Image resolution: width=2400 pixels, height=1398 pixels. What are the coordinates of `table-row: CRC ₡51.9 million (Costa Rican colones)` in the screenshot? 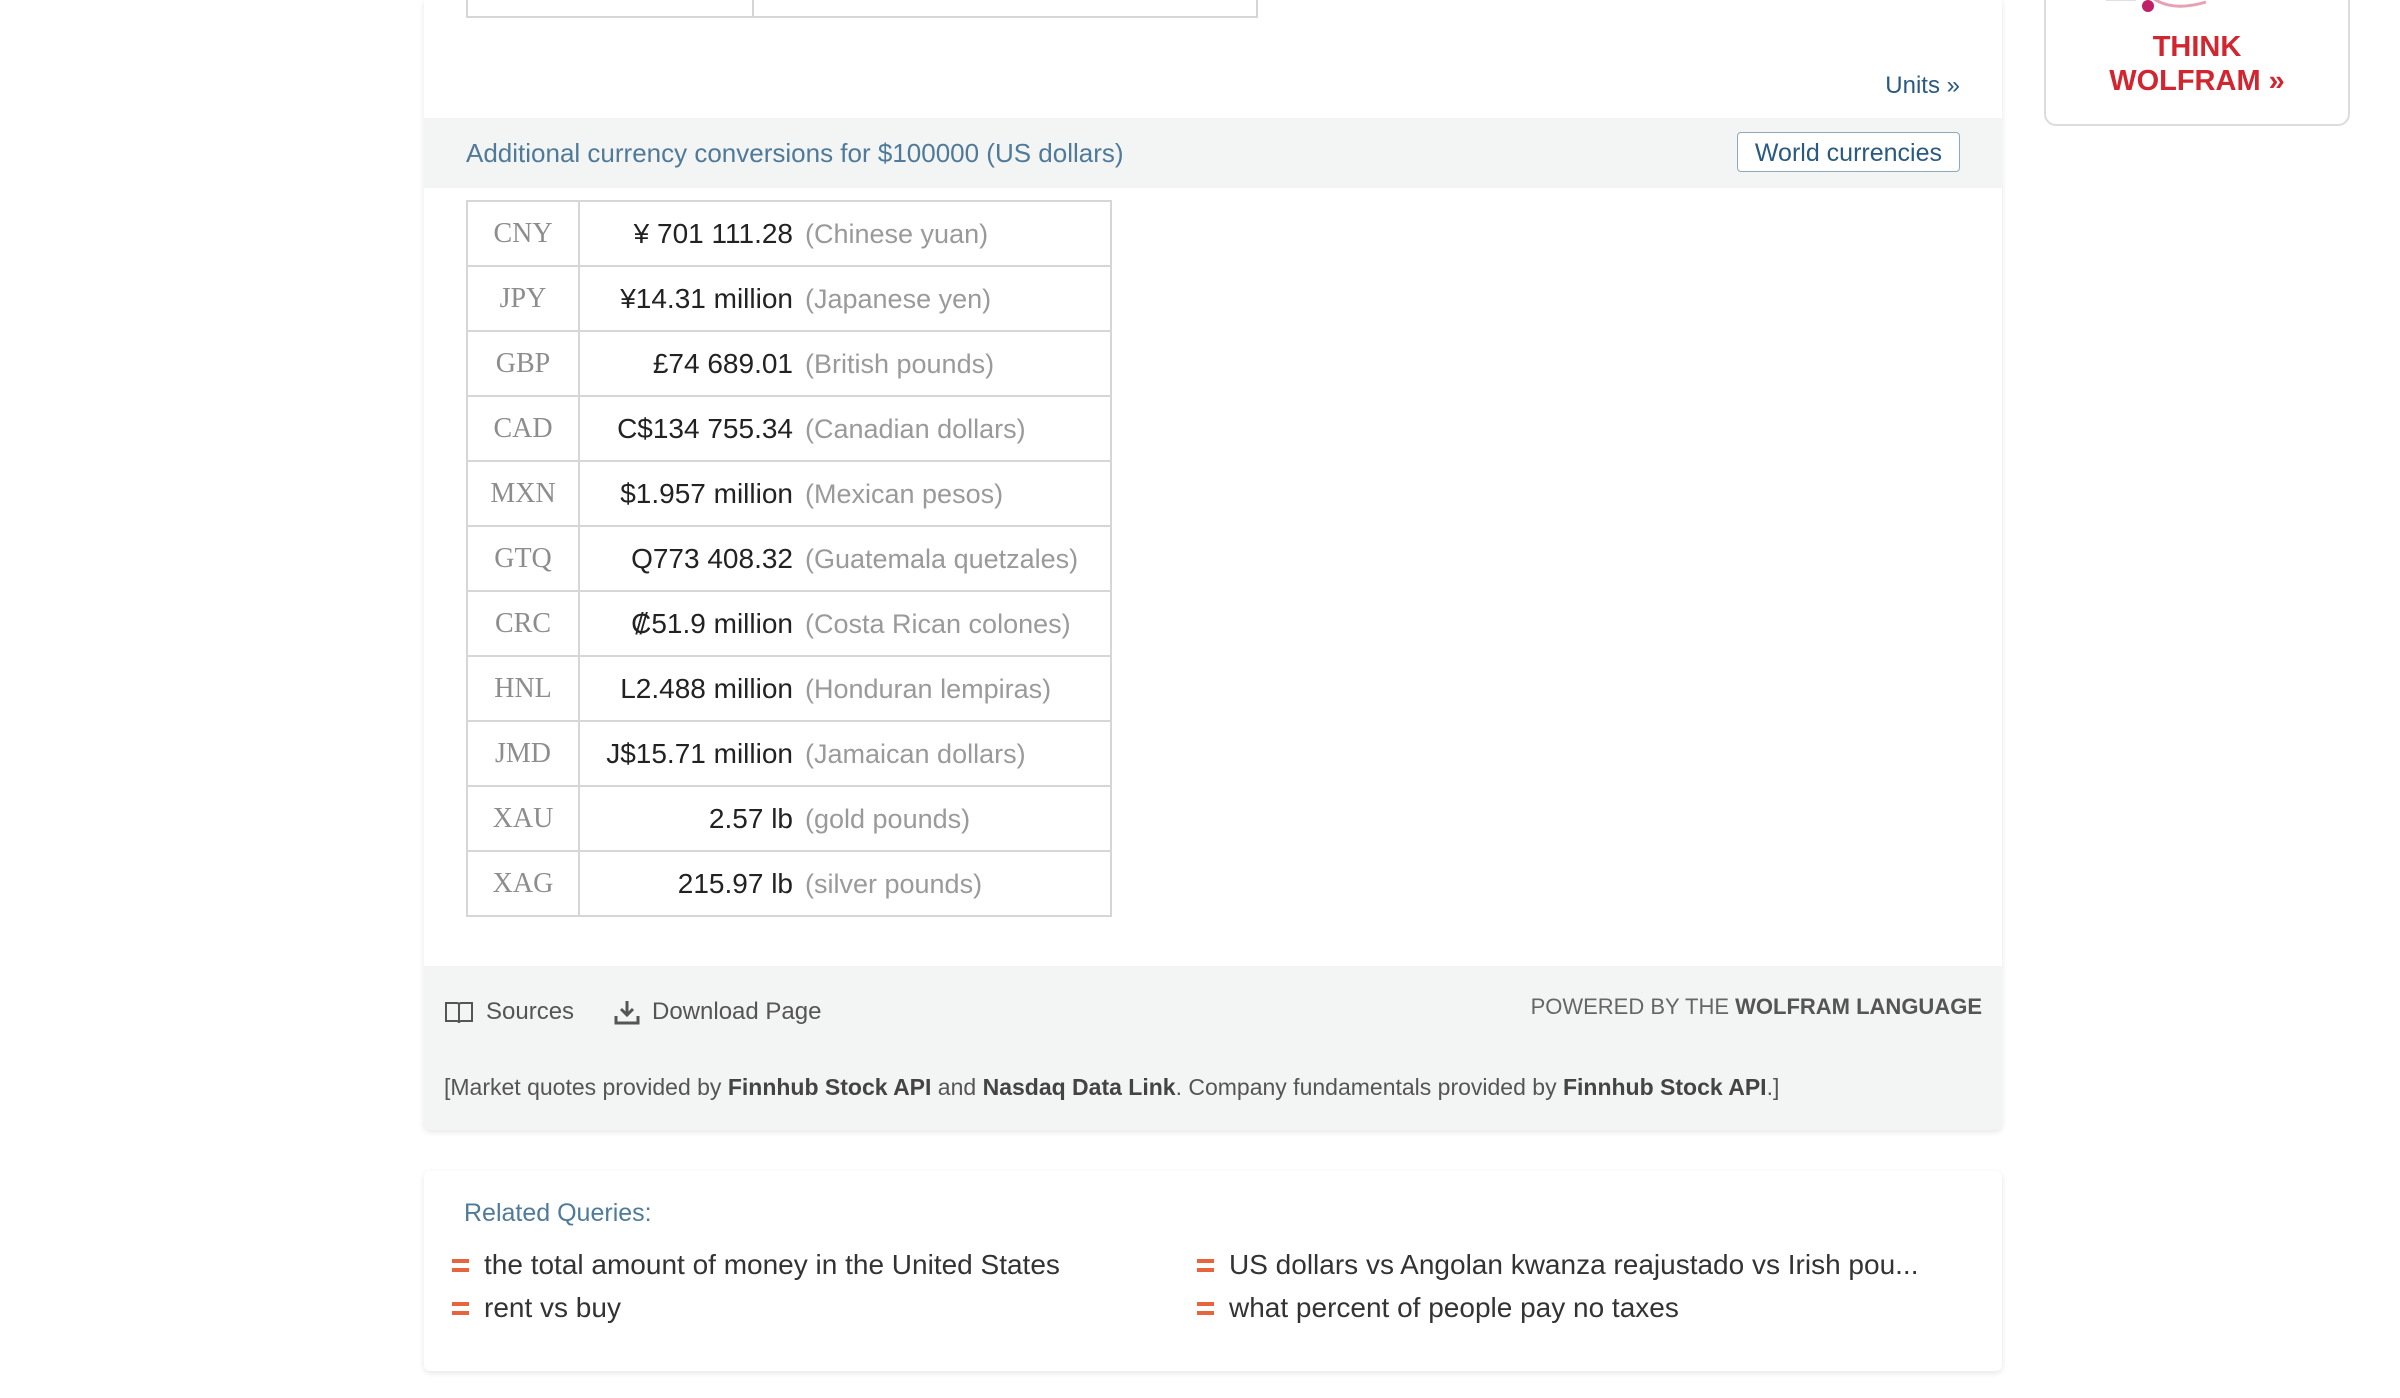 It's located at (789, 623).